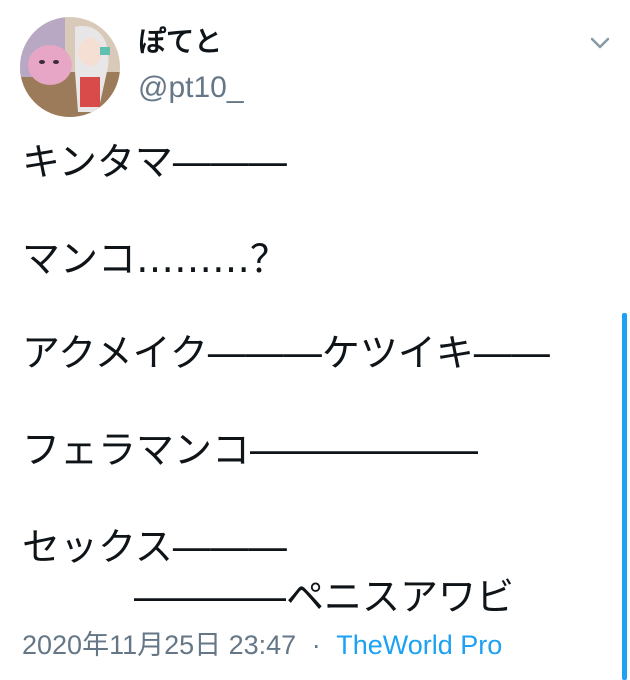 This screenshot has height=680, width=630. Describe the element at coordinates (154, 162) in the screenshot. I see `tweet-text-line: キンタマ―――` at that location.